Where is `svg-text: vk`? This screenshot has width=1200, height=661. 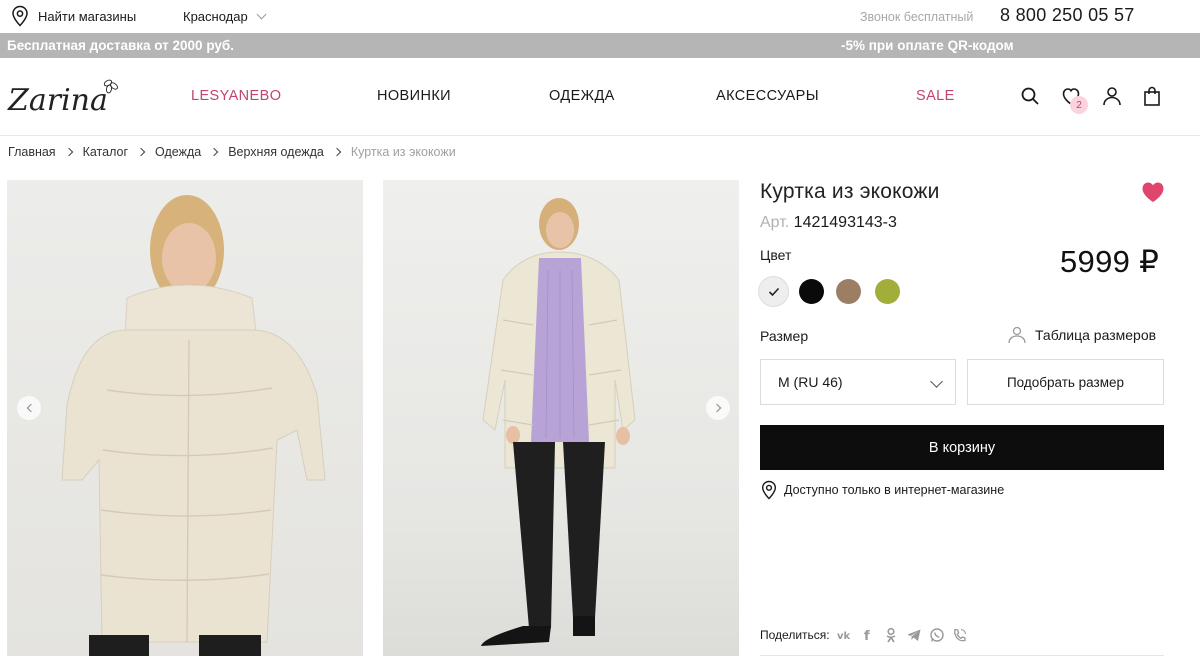
svg-text: vk is located at coordinates (844, 636).